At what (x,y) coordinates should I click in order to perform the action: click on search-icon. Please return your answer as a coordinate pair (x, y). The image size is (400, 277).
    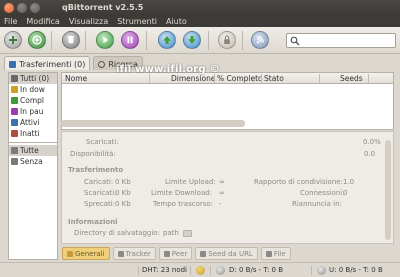
    Looking at the image, I should click on (295, 41).